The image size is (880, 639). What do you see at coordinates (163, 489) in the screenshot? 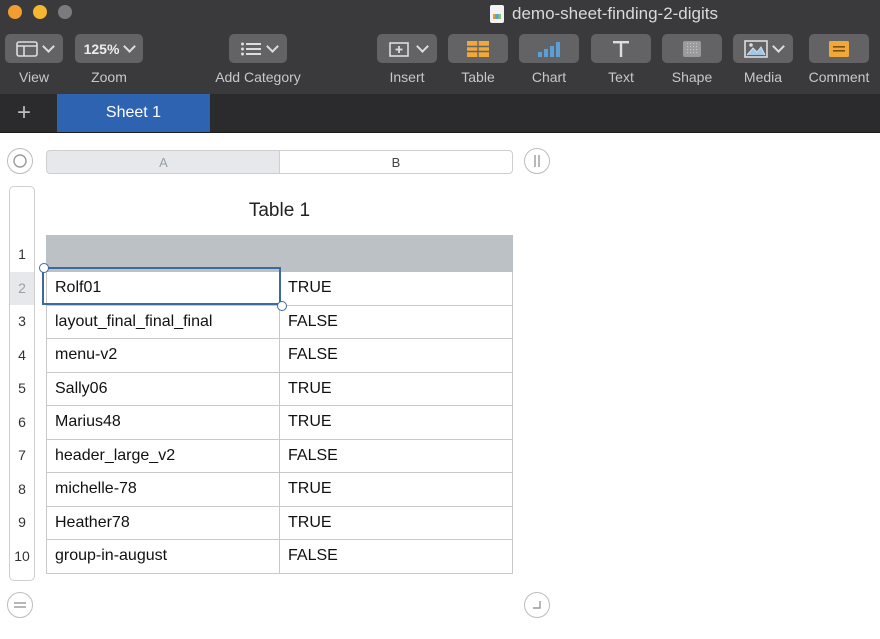
I see `cell-a8: michelle-78` at bounding box center [163, 489].